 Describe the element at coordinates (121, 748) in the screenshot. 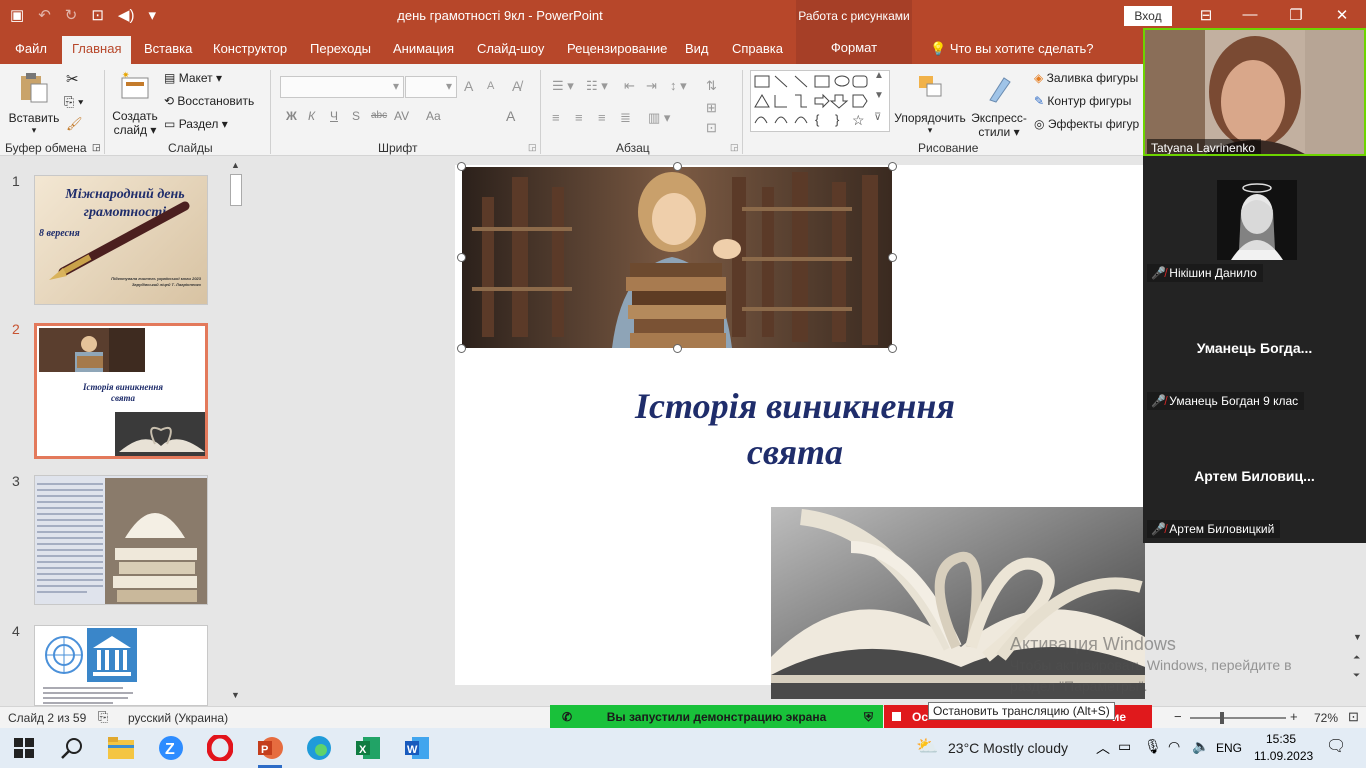

I see `file-explorer-icon` at that location.